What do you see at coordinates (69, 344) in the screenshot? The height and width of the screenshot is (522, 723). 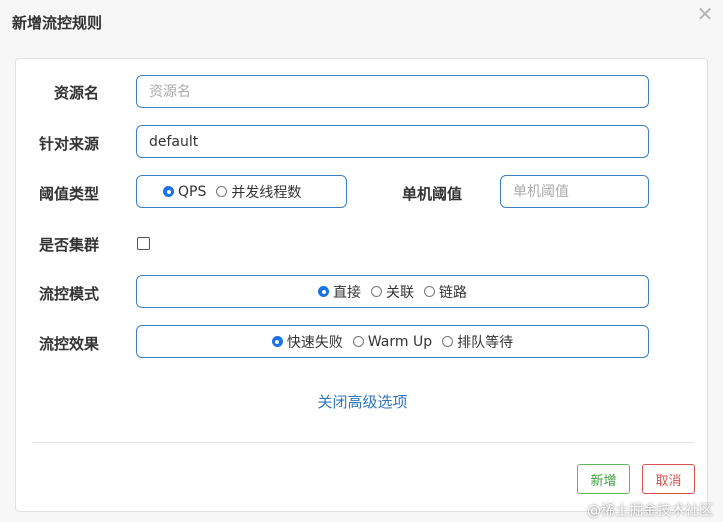 I see `control-effect-label: 流控效果` at bounding box center [69, 344].